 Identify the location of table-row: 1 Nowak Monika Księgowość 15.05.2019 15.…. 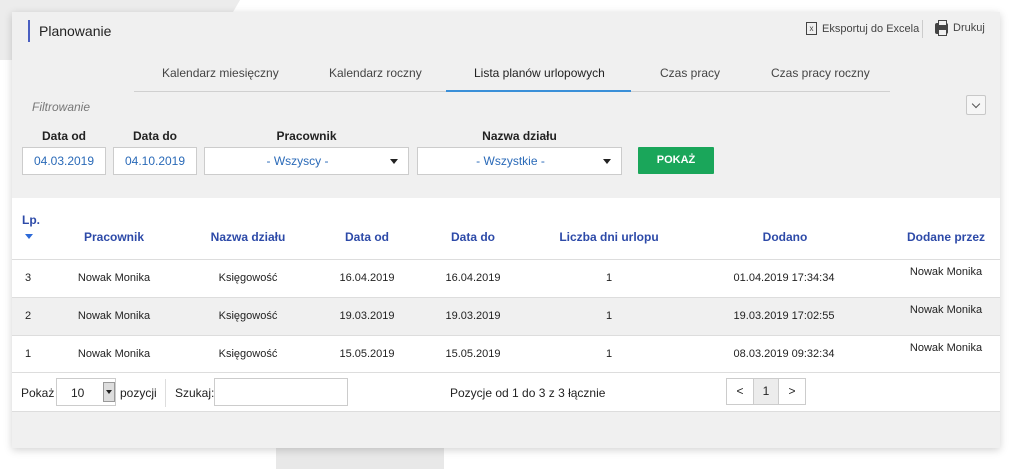
(506, 355).